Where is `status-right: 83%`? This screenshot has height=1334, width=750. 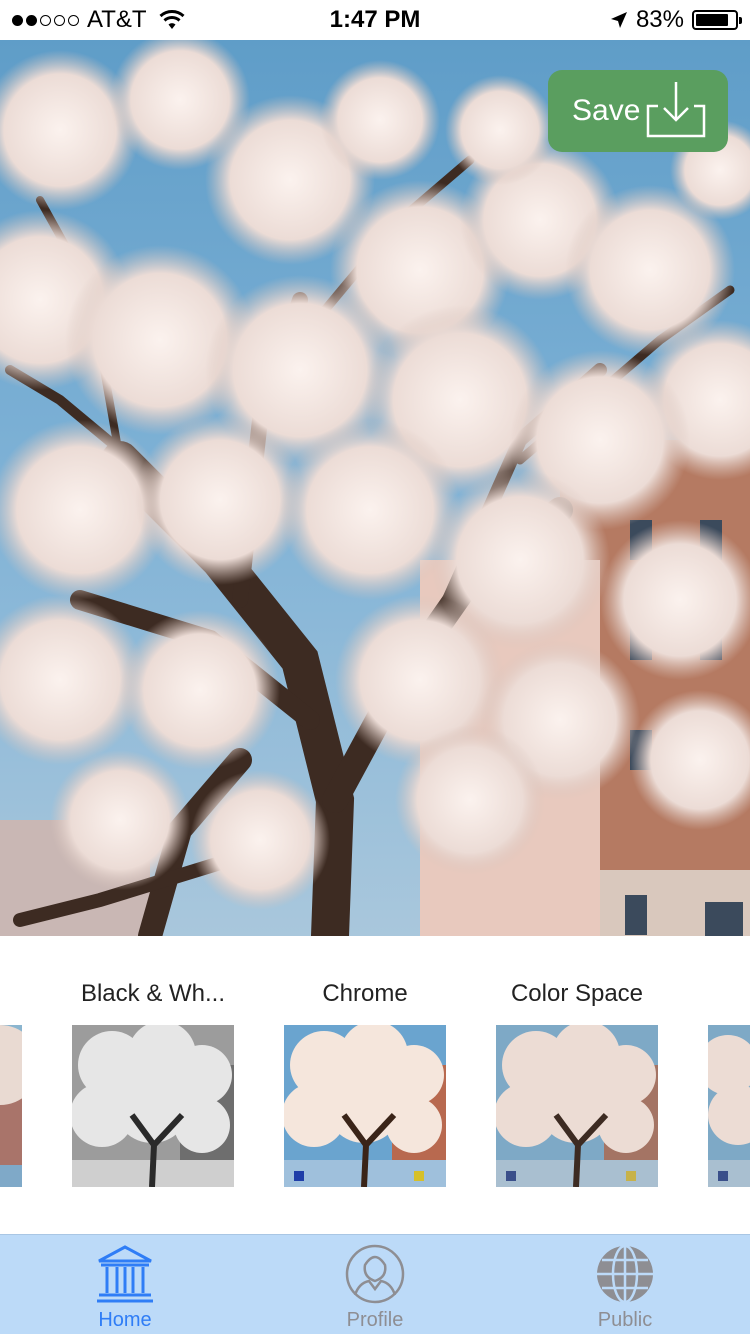 status-right: 83% is located at coordinates (676, 19).